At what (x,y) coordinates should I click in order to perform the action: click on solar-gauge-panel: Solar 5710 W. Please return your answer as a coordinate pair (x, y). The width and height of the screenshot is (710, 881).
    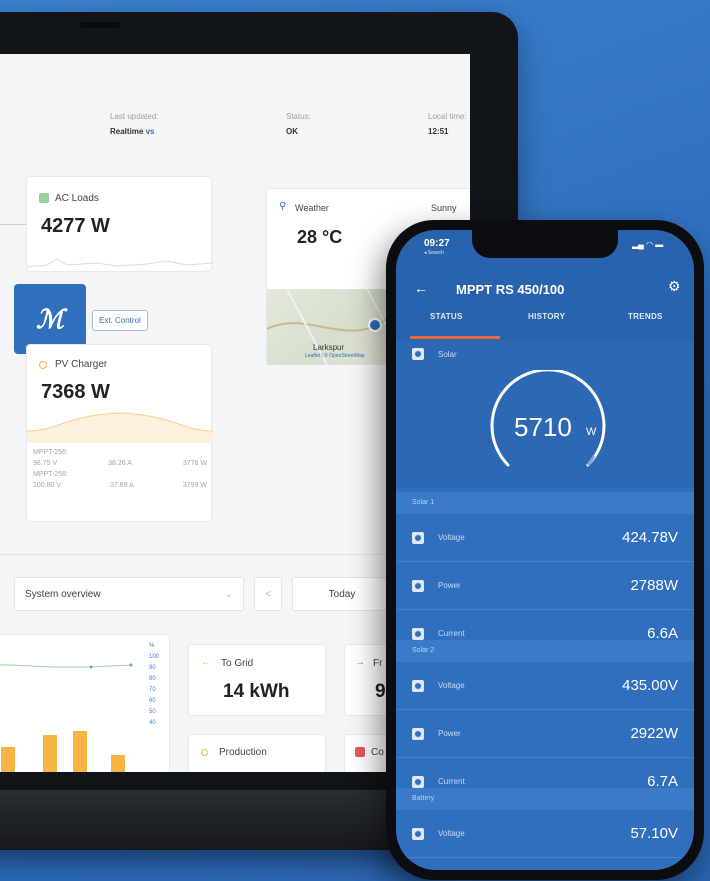
    Looking at the image, I should click on (545, 414).